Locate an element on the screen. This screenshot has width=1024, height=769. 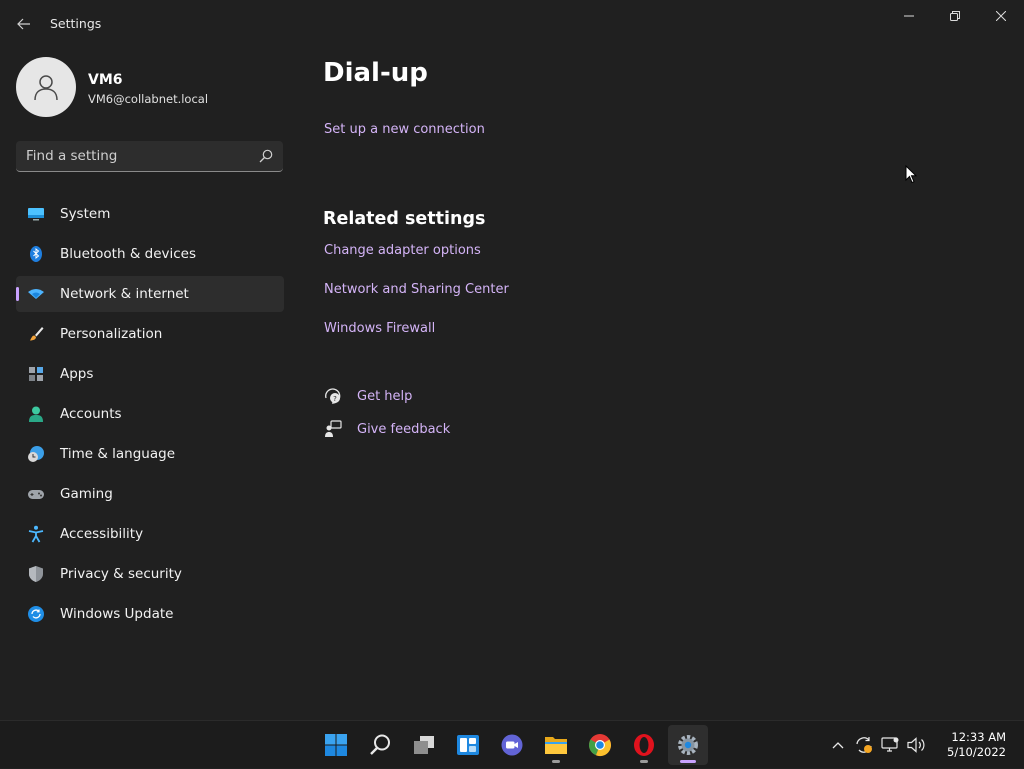
sidebar-item-personalization: Personalization is located at coordinates (150, 334).